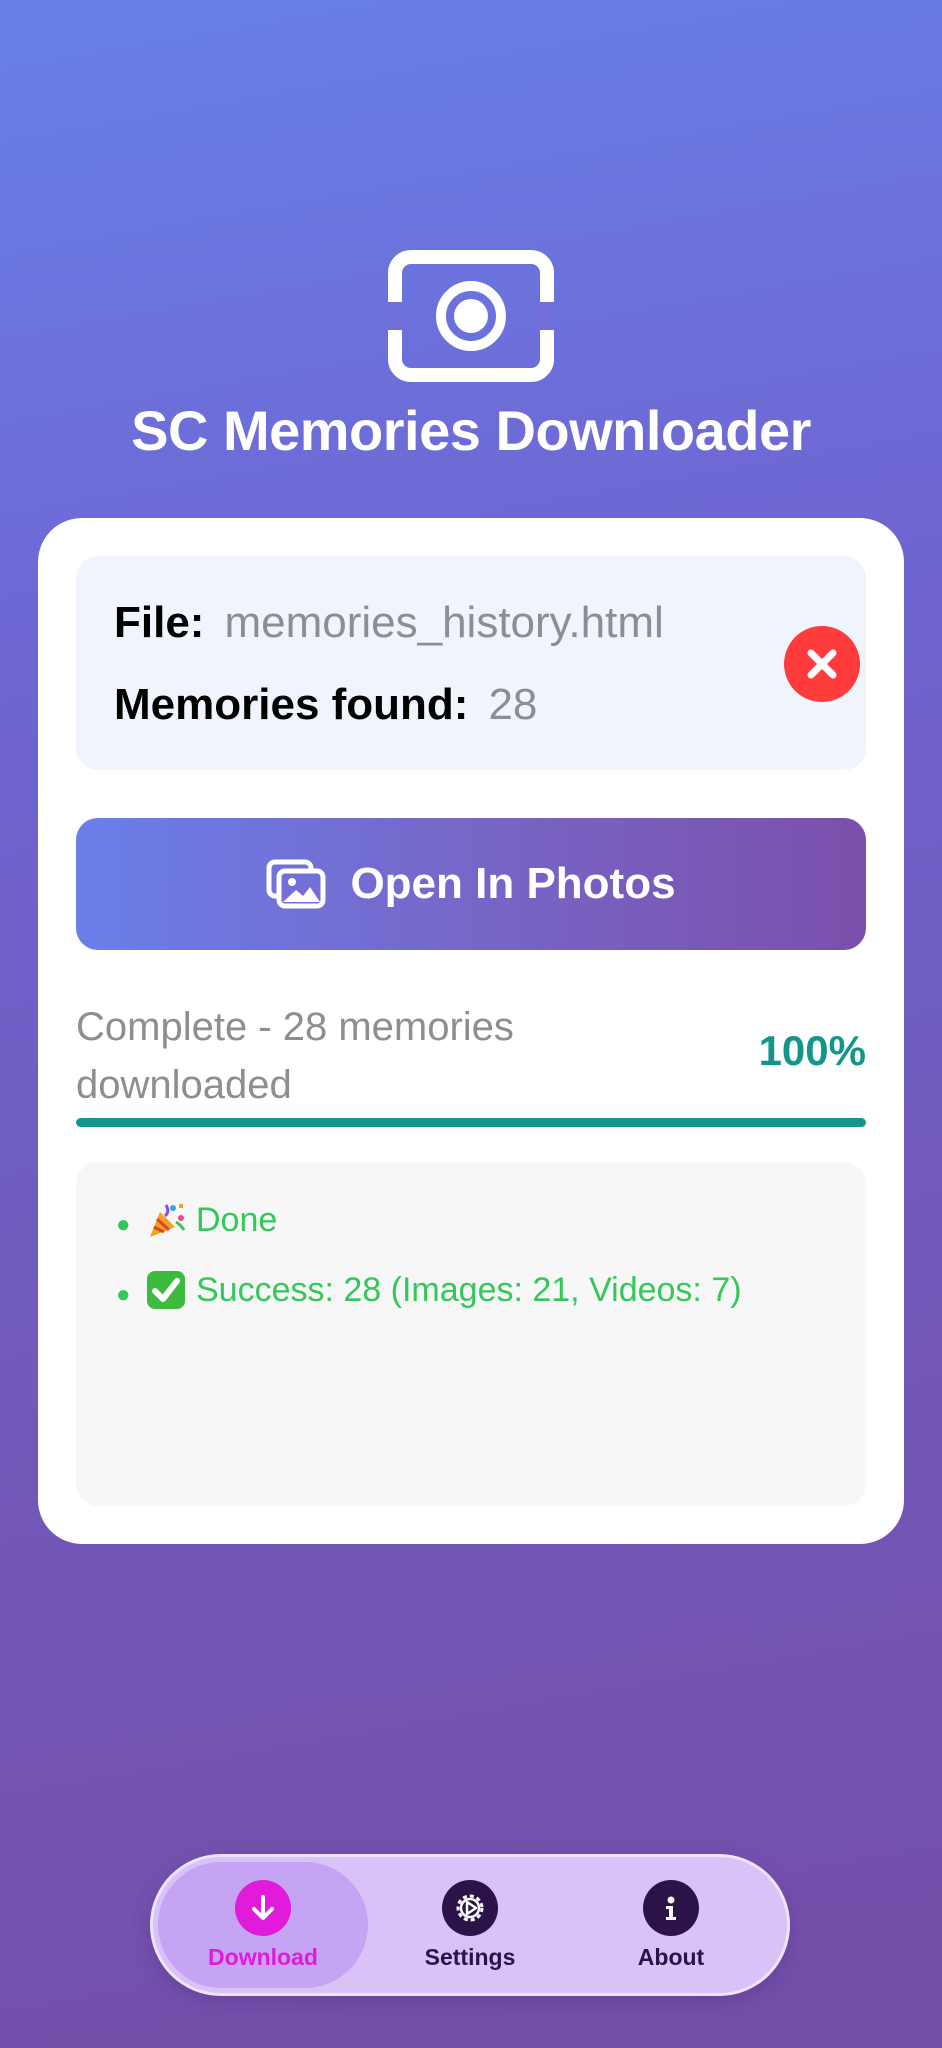 This screenshot has height=2048, width=942. Describe the element at coordinates (263, 1956) in the screenshot. I see `tab-download-label: Download` at that location.